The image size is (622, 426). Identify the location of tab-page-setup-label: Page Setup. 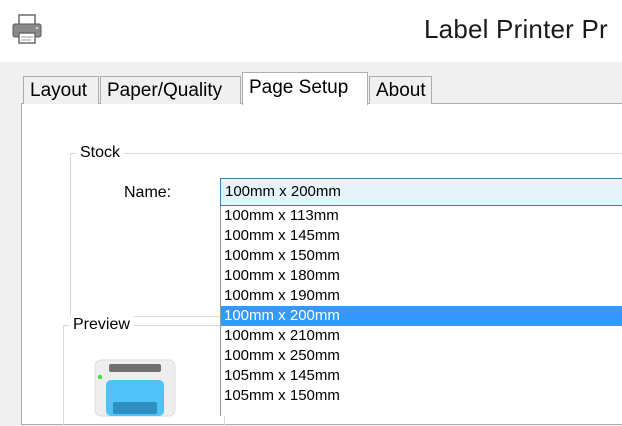
(299, 87).